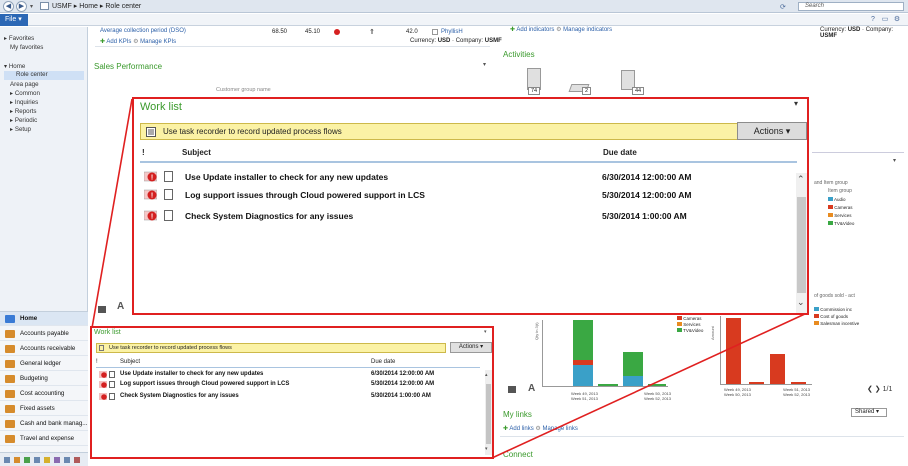 This screenshot has width=908, height=466. I want to click on chevron-down-icon: ▾, so click(788, 131).